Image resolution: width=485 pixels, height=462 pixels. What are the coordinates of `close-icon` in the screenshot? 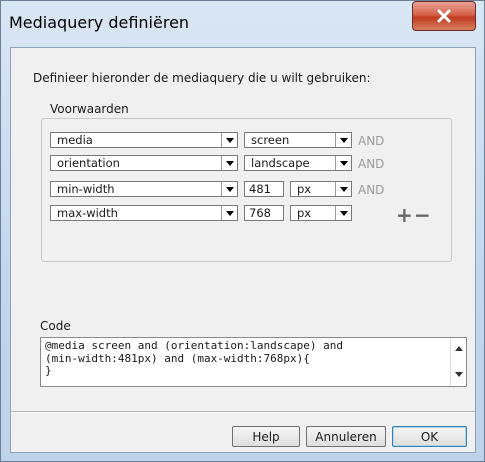 It's located at (444, 16).